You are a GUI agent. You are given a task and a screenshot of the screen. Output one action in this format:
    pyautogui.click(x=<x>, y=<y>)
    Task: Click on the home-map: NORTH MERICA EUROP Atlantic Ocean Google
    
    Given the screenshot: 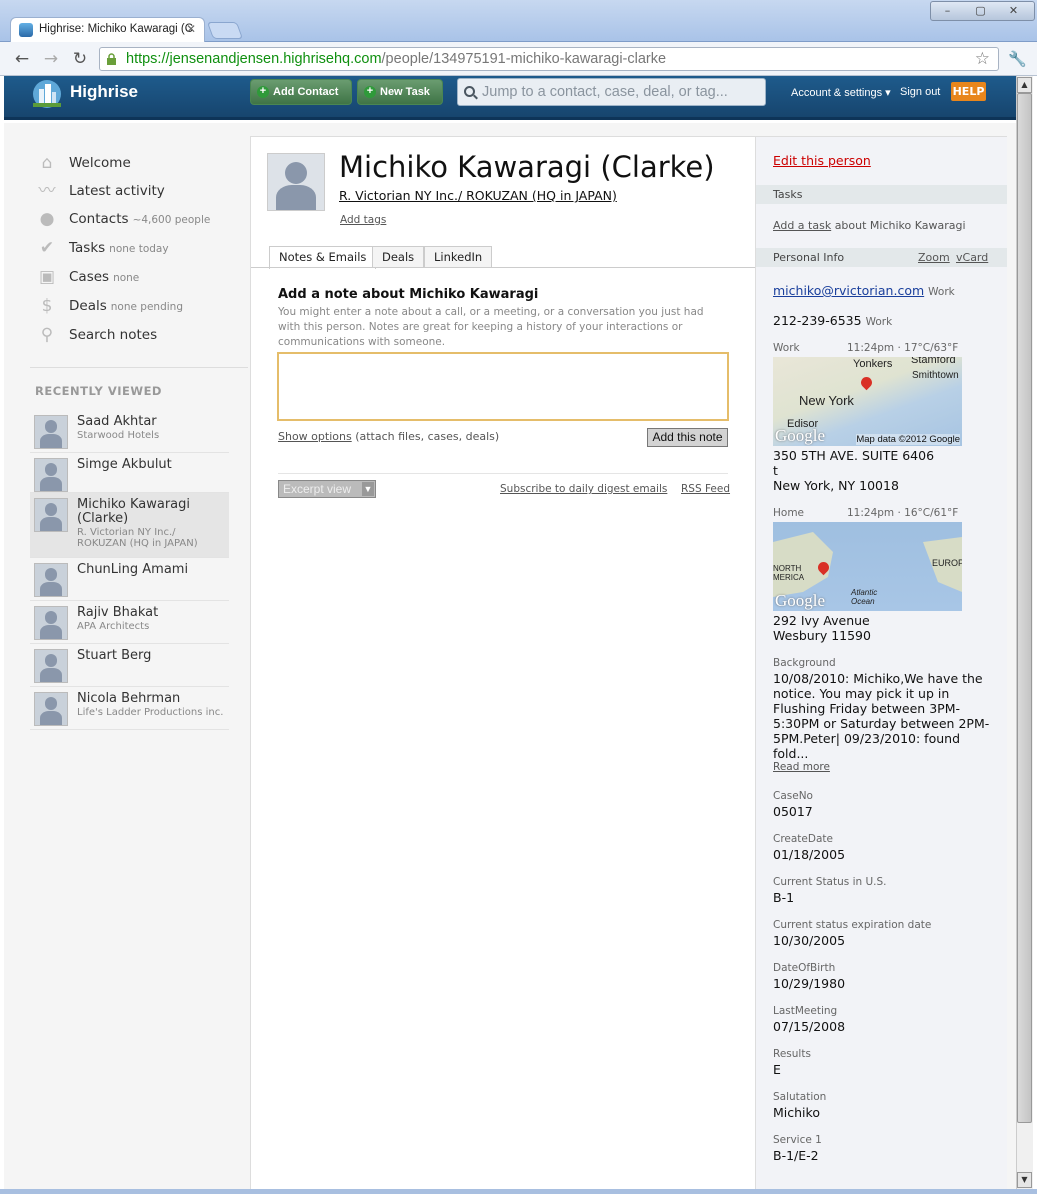 What is the action you would take?
    pyautogui.click(x=867, y=566)
    